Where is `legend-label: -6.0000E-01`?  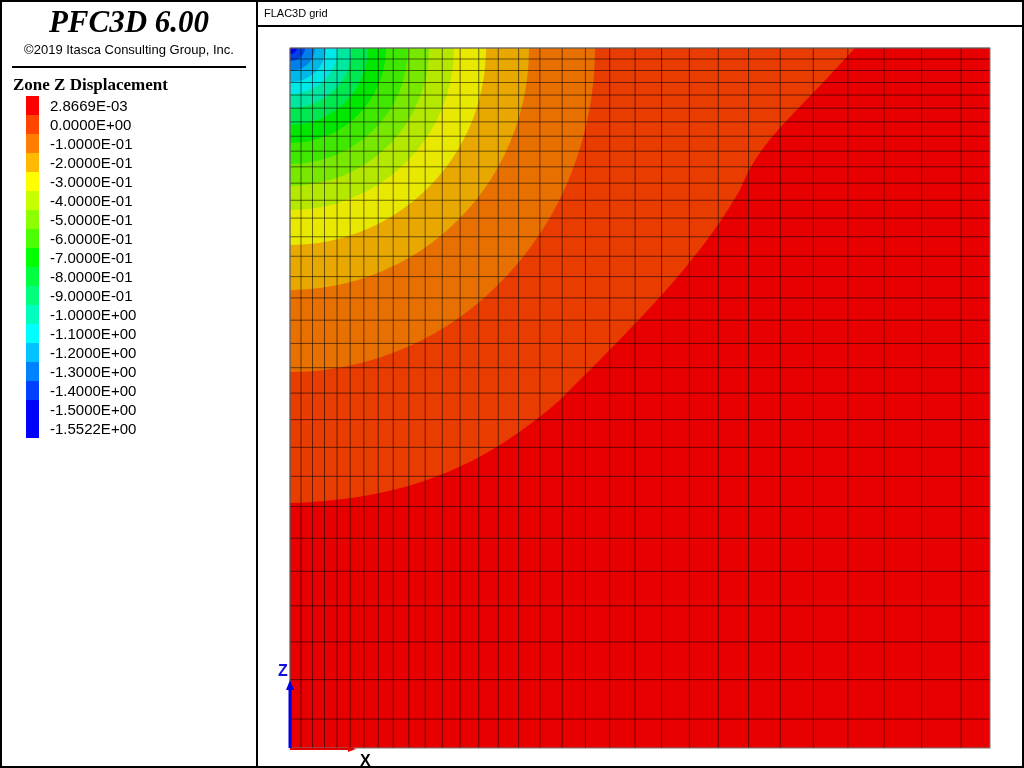
legend-label: -6.0000E-01 is located at coordinates (91, 238).